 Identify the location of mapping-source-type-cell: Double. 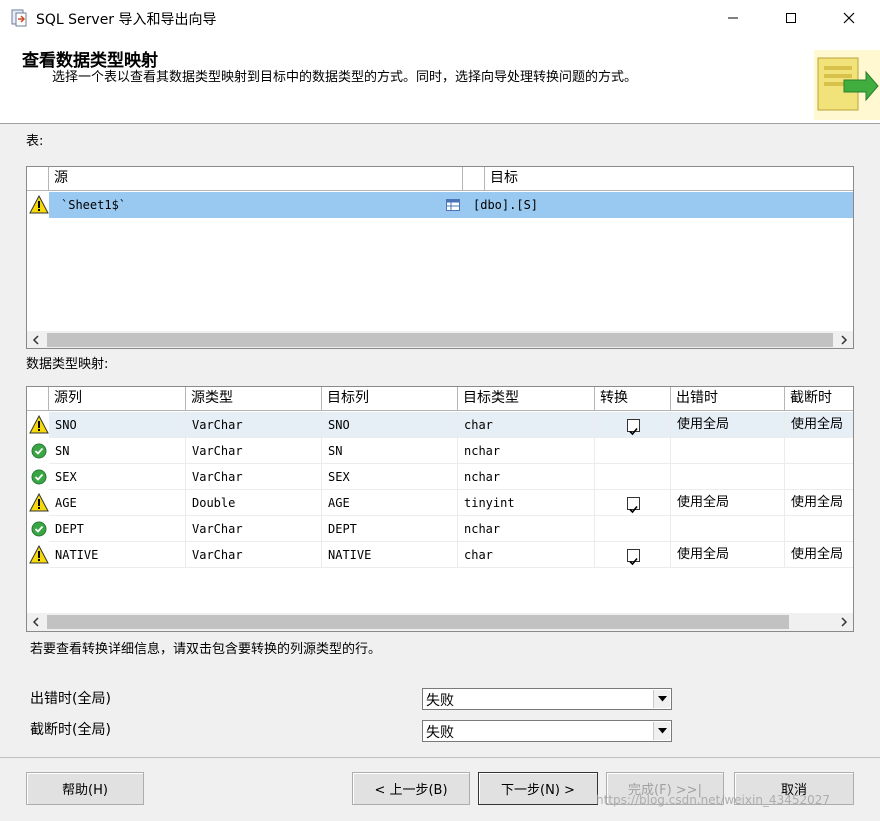
(254, 503).